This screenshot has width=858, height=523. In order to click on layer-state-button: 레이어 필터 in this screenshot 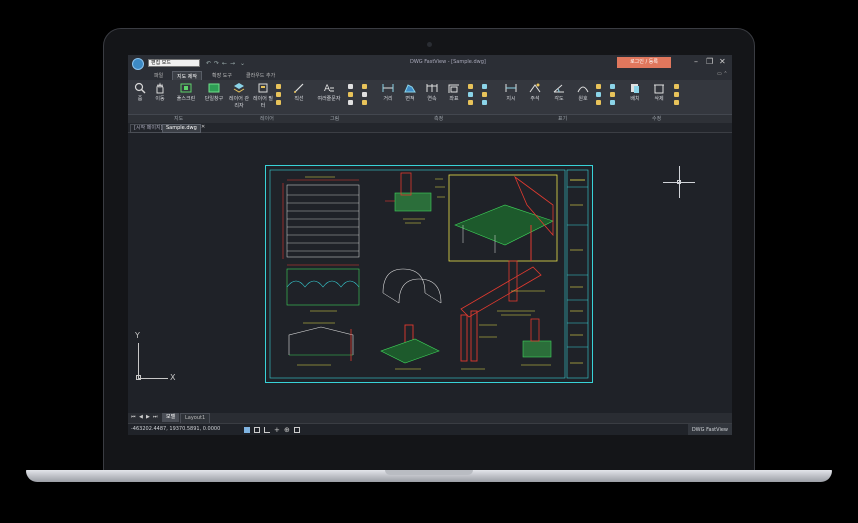, I will do `click(263, 95)`.